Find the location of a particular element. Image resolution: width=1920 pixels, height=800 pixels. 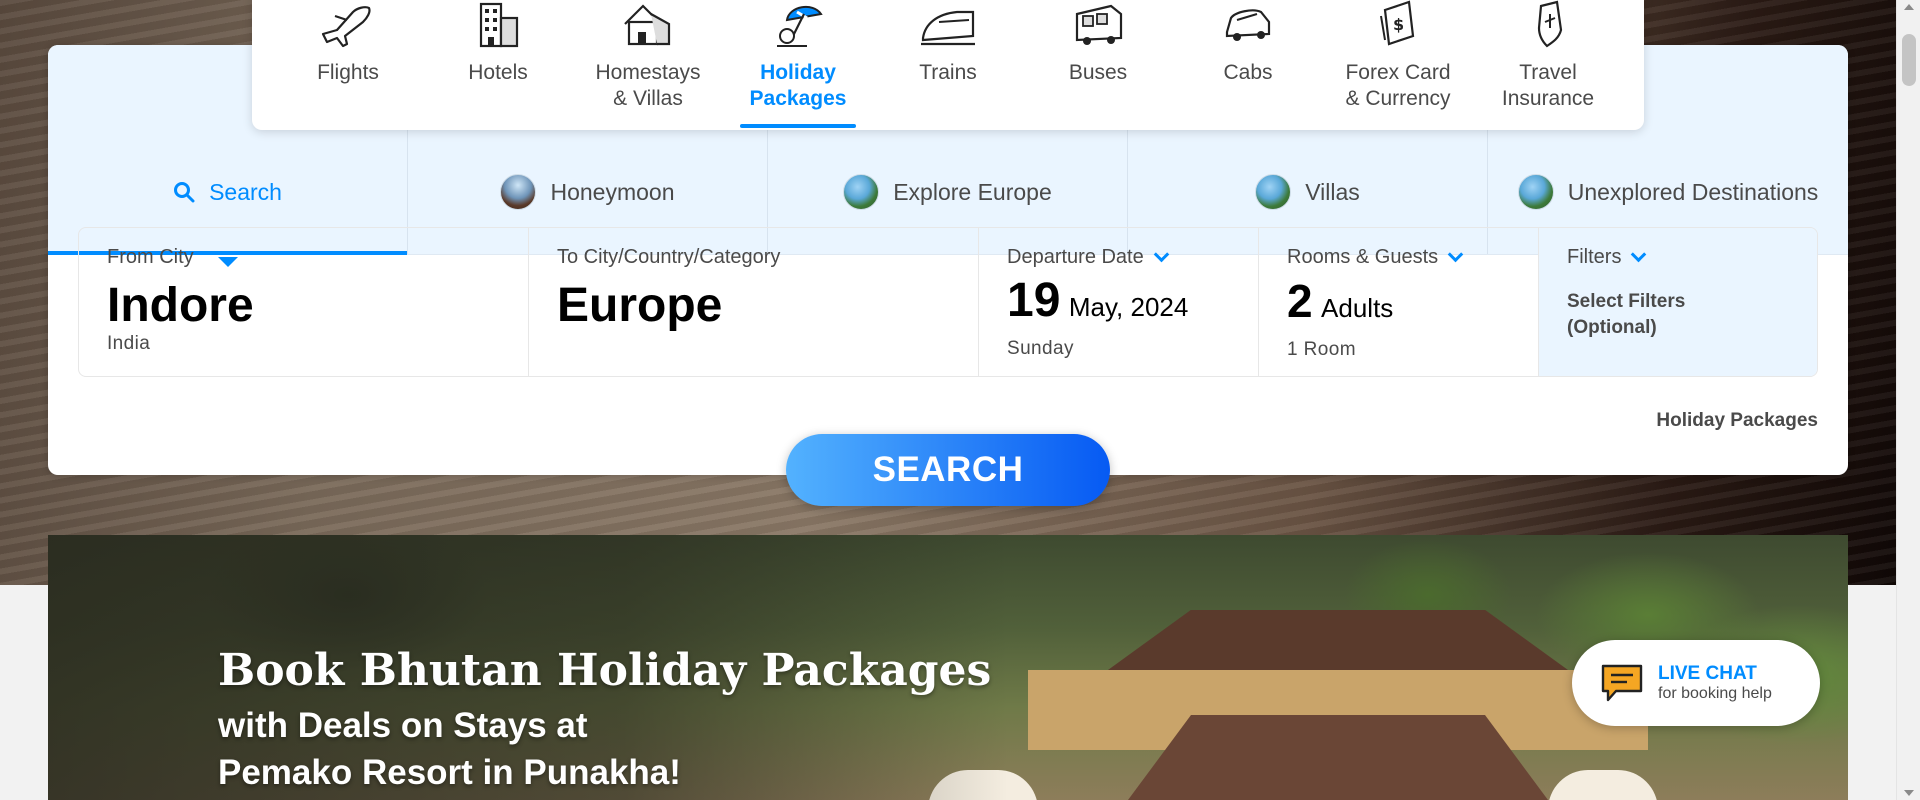

nav-label: Hotels is located at coordinates (498, 72).